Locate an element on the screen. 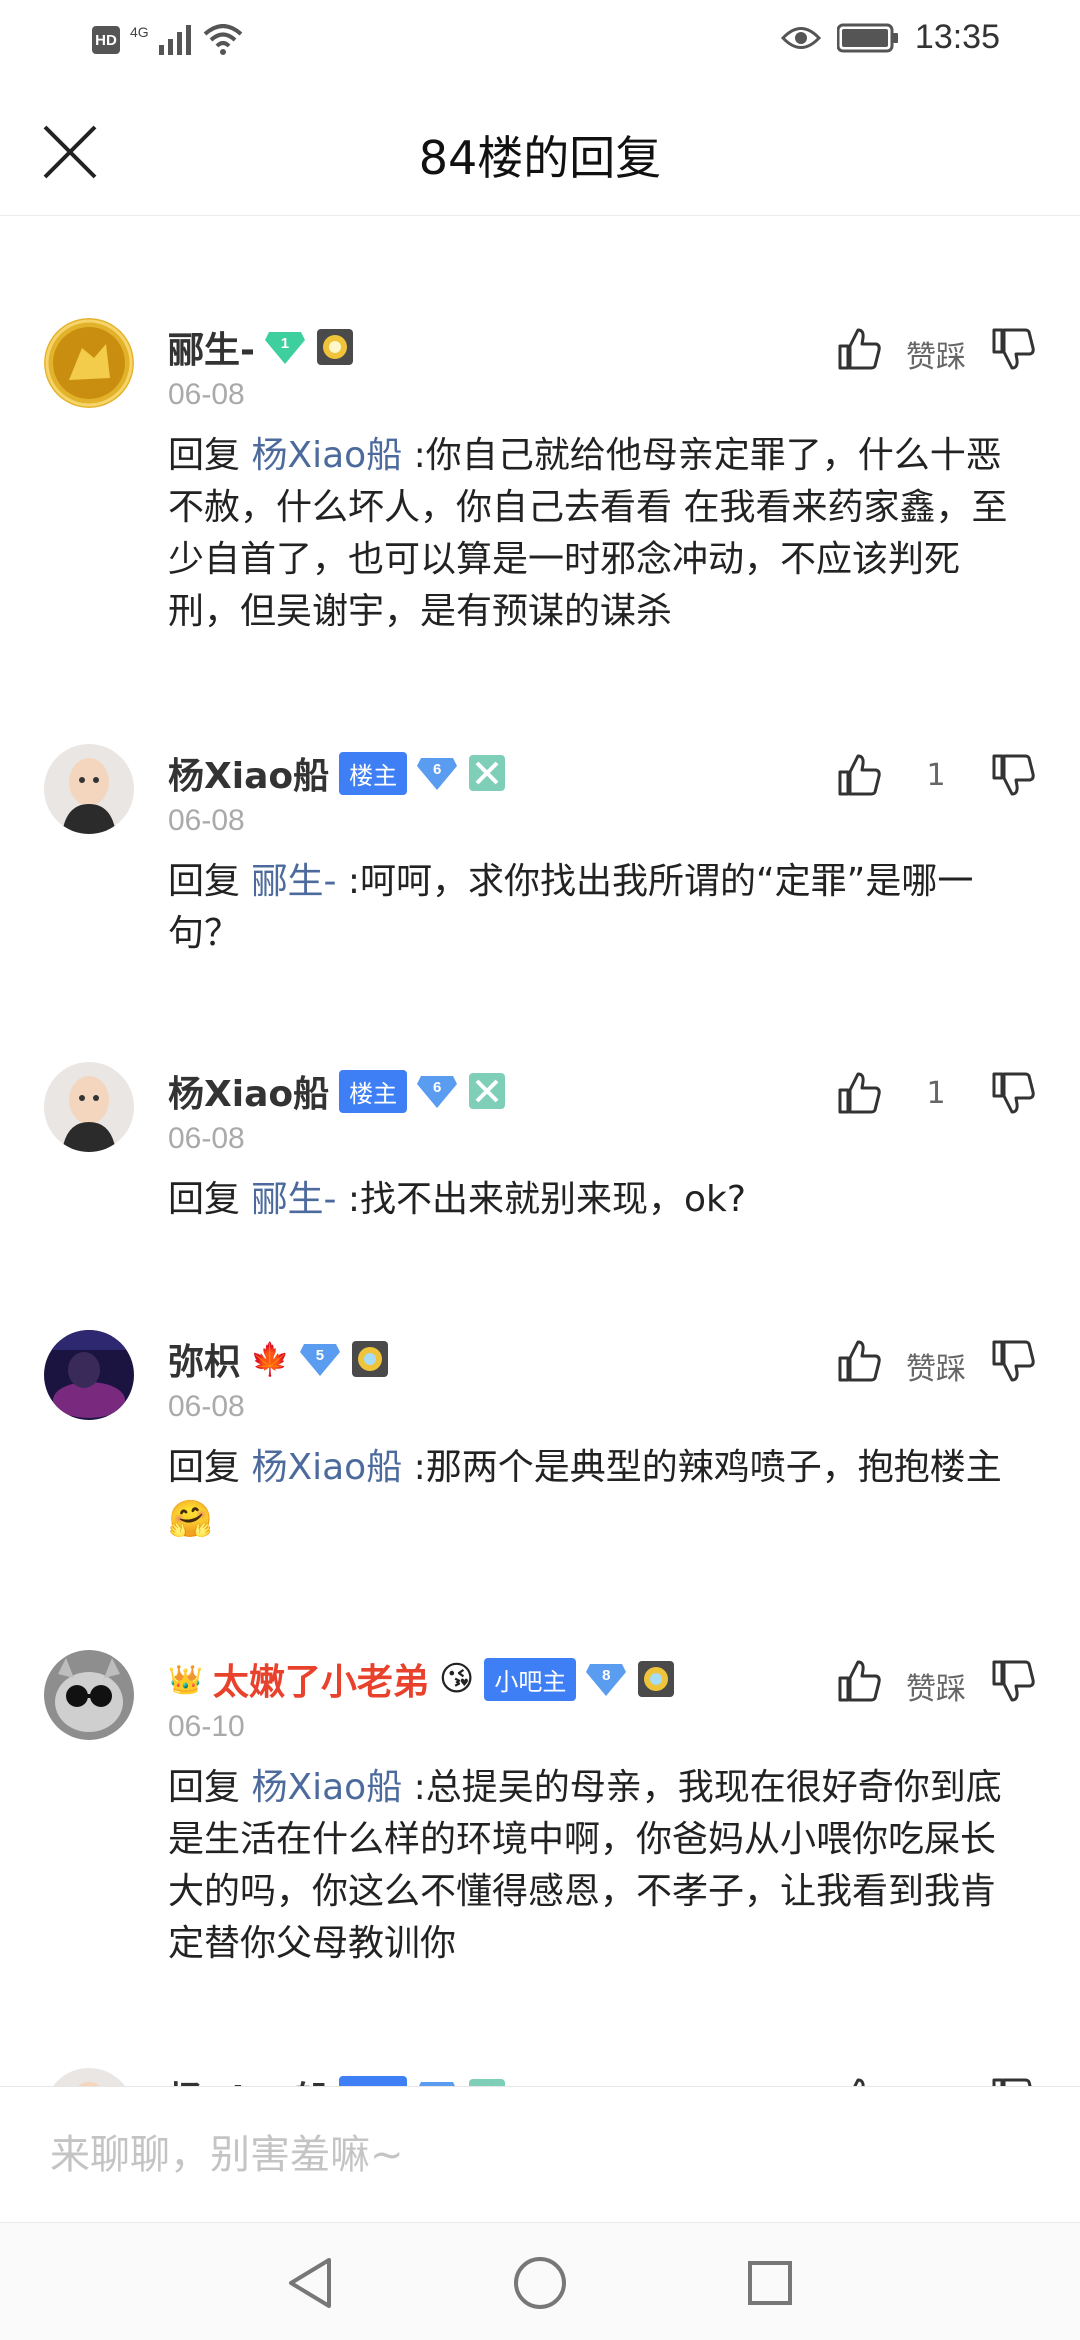 This screenshot has width=1080, height=2340. back-button is located at coordinates (310, 2283).